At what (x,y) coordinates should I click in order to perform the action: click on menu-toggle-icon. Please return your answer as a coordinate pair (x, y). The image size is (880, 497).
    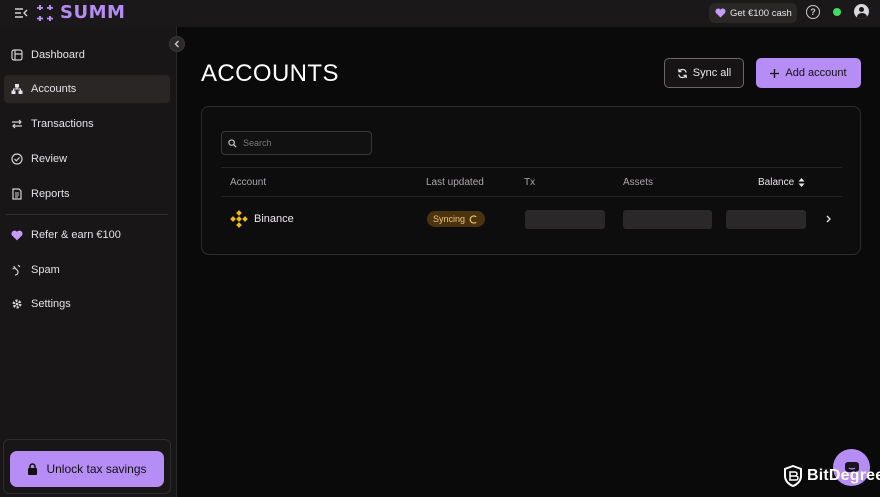
    Looking at the image, I should click on (21, 13).